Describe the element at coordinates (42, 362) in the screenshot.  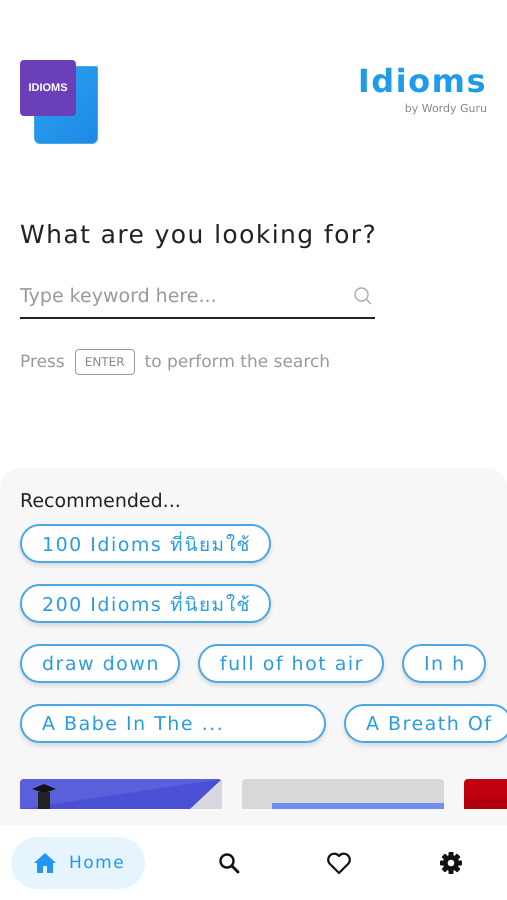
I see `hint-text: Press` at that location.